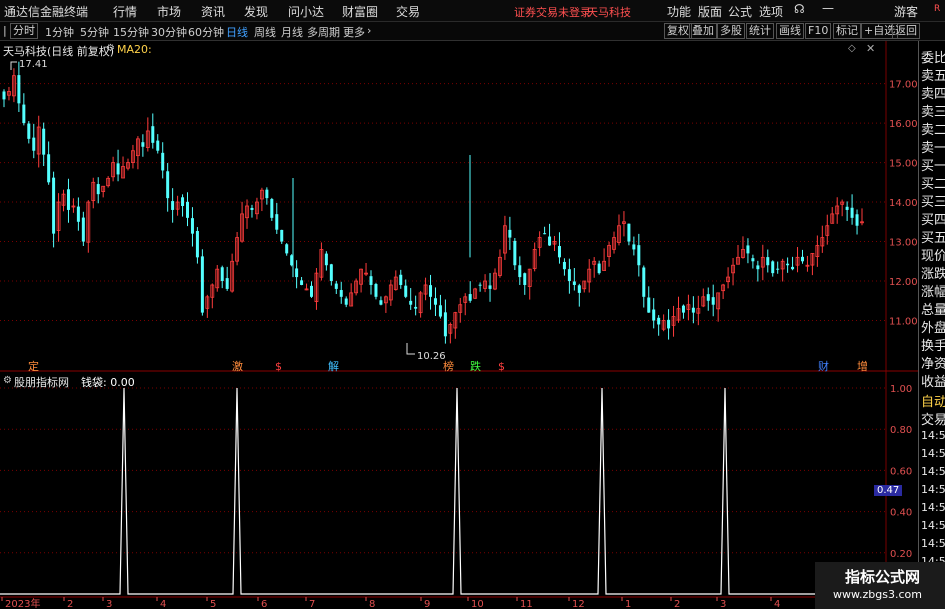 The width and height of the screenshot is (945, 609). I want to click on btn-adjust: 复权, so click(678, 31).